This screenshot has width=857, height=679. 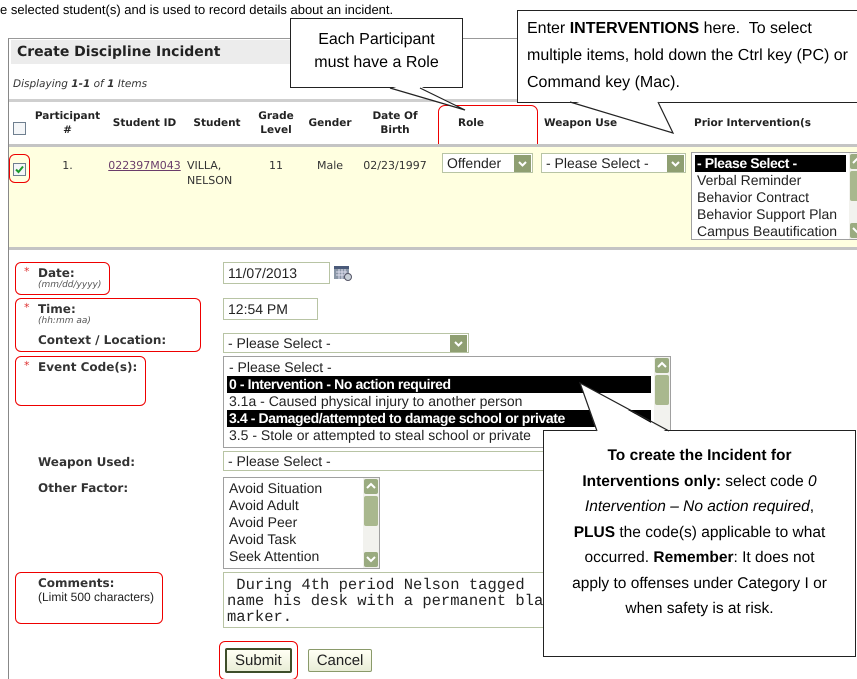 I want to click on list-box: Avoid Situation Avoid Adult Avoid Peer Avoid Task Seek Attention, so click(x=301, y=523).